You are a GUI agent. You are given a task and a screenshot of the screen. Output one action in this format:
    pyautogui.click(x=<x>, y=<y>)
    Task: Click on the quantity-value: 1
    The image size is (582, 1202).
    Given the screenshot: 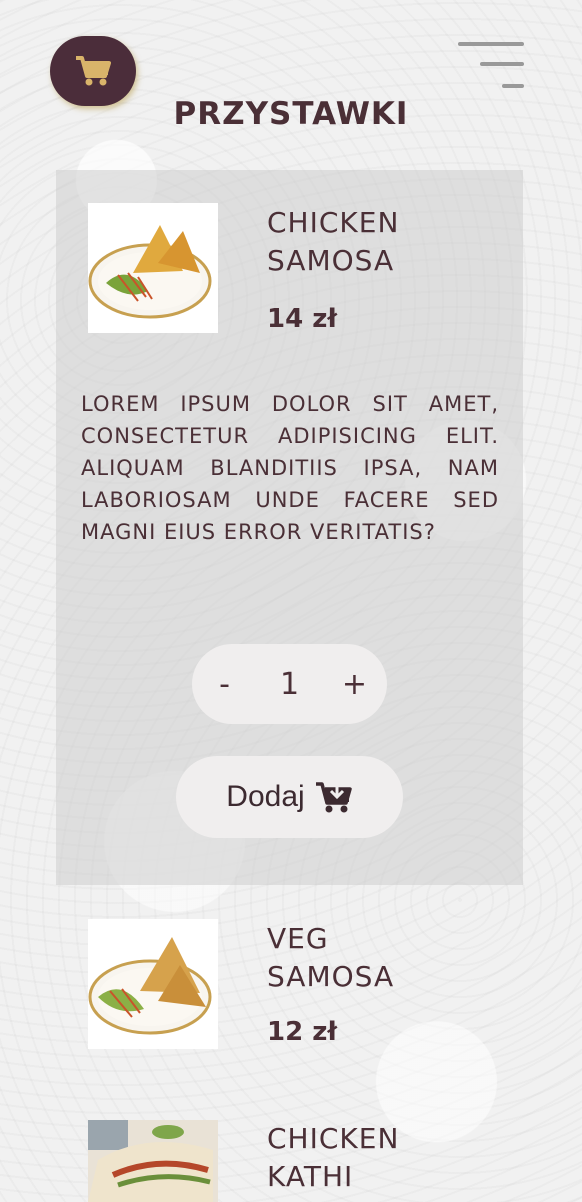 What is the action you would take?
    pyautogui.click(x=289, y=684)
    